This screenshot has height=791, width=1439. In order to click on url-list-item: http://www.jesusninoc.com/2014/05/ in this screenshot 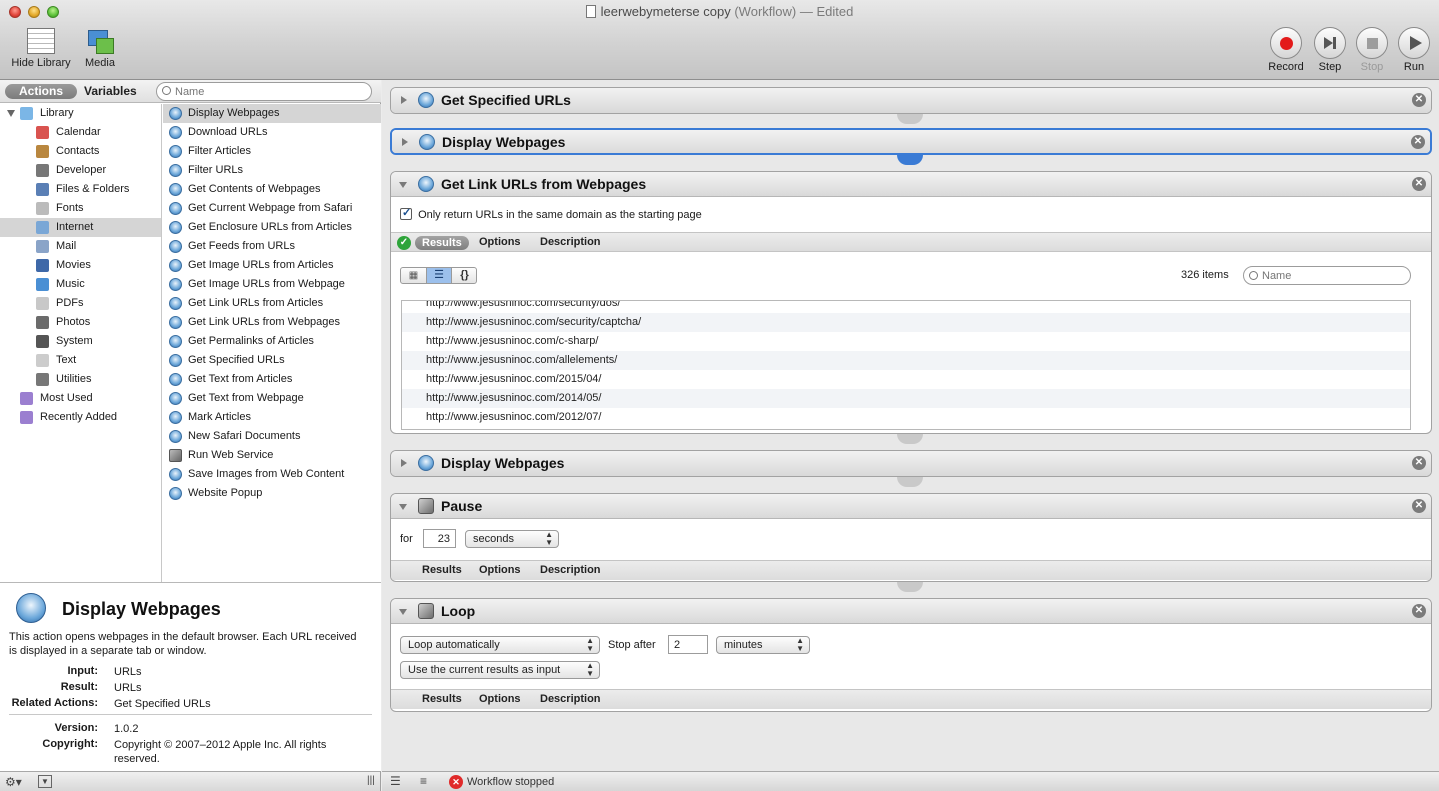, I will do `click(906, 398)`.